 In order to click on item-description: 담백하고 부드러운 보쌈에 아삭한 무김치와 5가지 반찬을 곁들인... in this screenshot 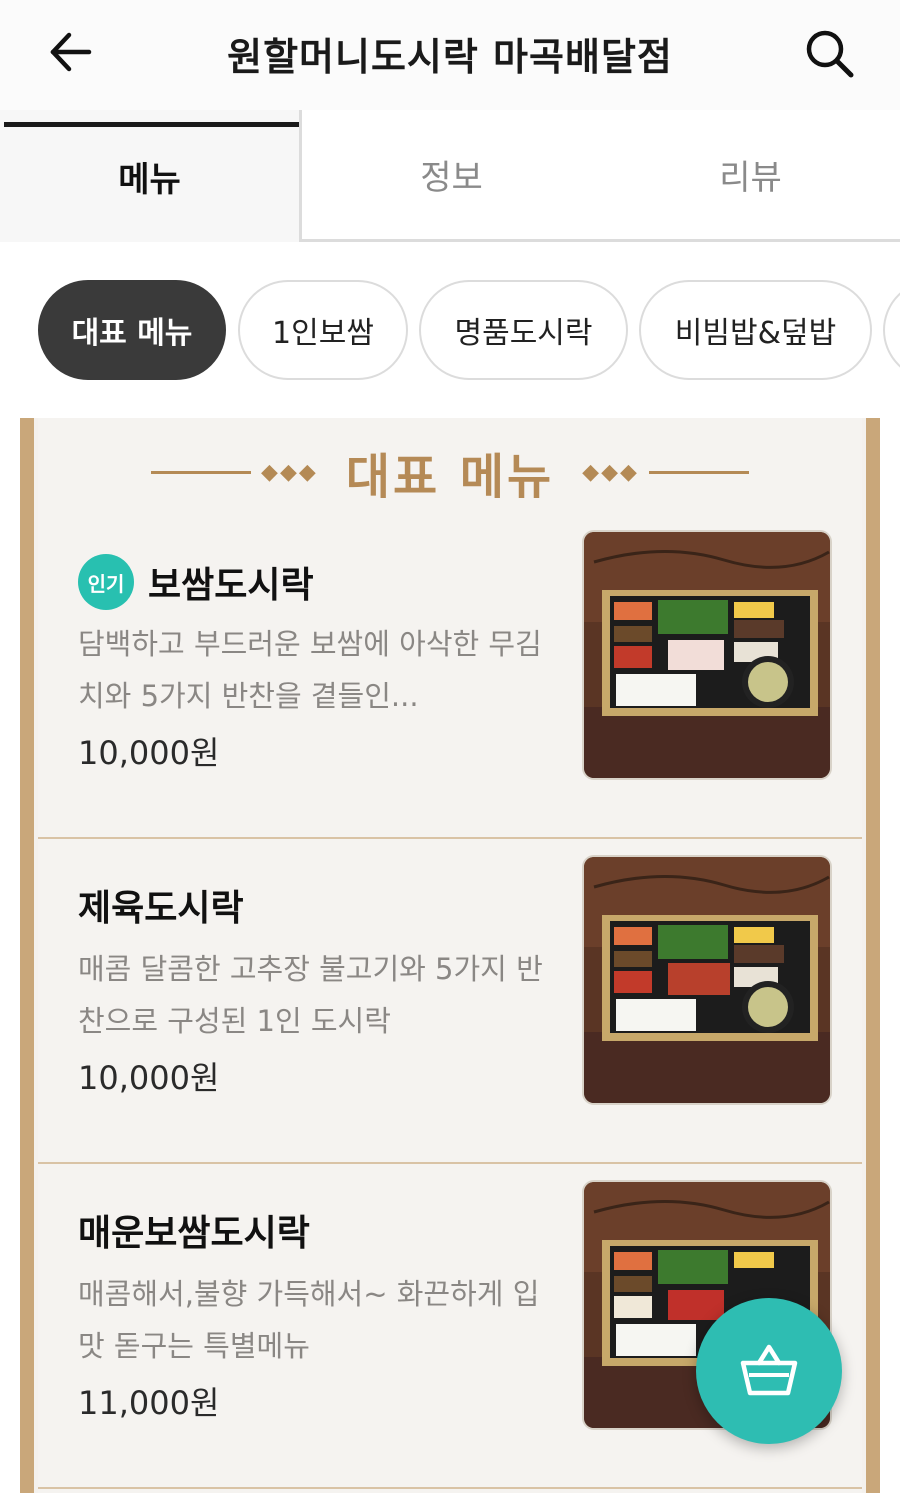, I will do `click(310, 670)`.